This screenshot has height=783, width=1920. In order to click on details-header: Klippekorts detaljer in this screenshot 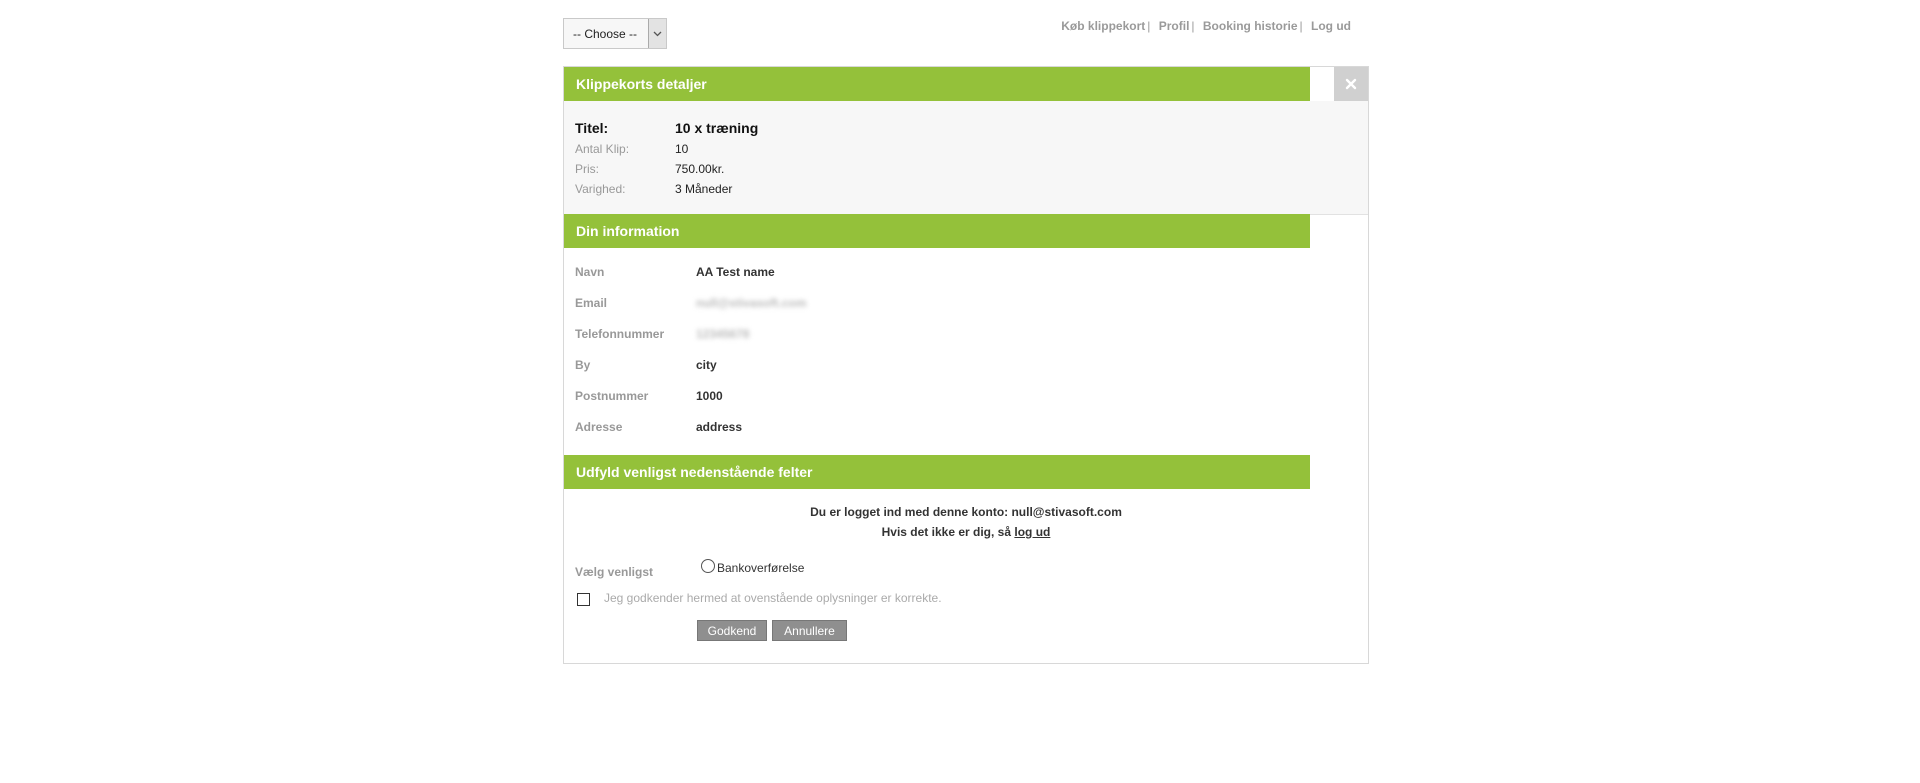, I will do `click(937, 84)`.